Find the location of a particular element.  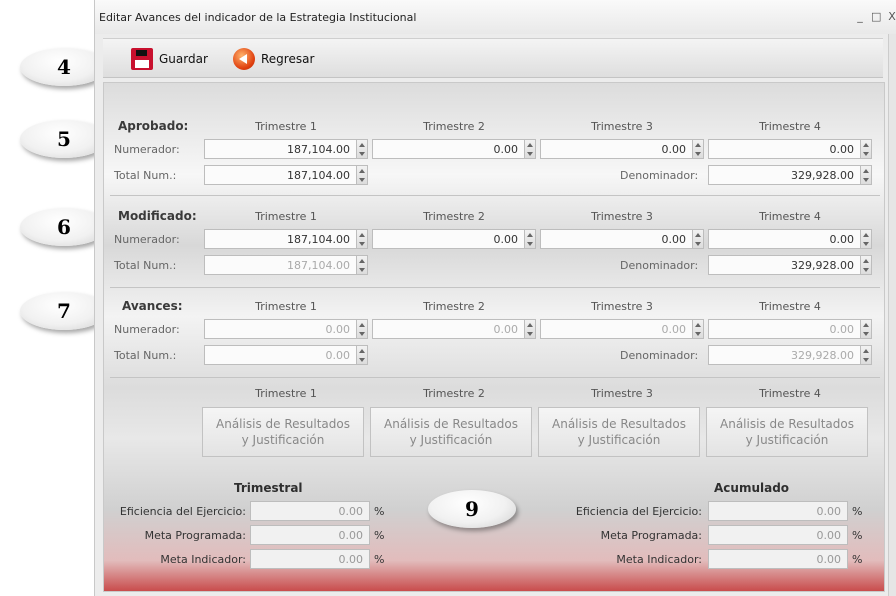

analisis-button-q3: Análisis de Resultados y Justificación is located at coordinates (619, 432).